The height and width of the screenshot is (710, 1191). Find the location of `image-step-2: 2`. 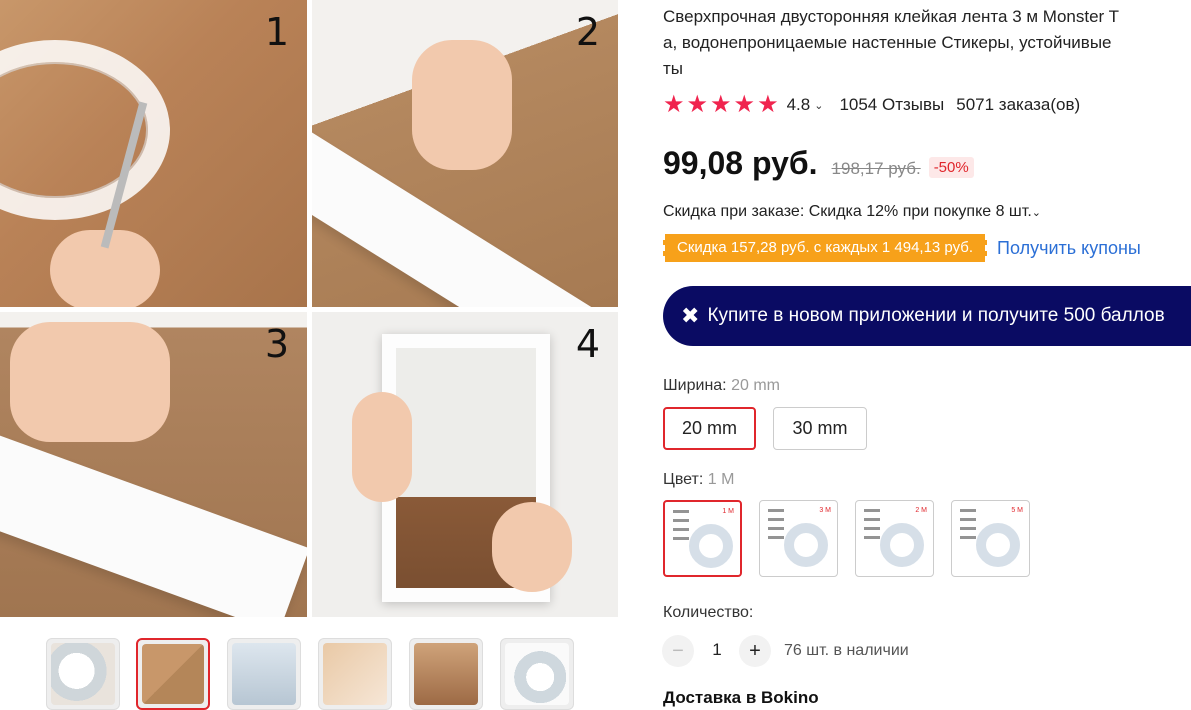

image-step-2: 2 is located at coordinates (465, 153).